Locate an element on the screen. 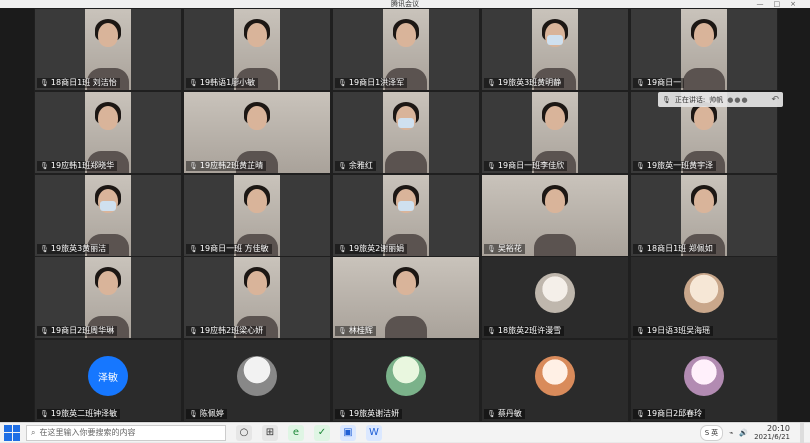 The image size is (810, 443). participant-tile: 🎙 19旅英3黄丽洁 is located at coordinates (108, 215).